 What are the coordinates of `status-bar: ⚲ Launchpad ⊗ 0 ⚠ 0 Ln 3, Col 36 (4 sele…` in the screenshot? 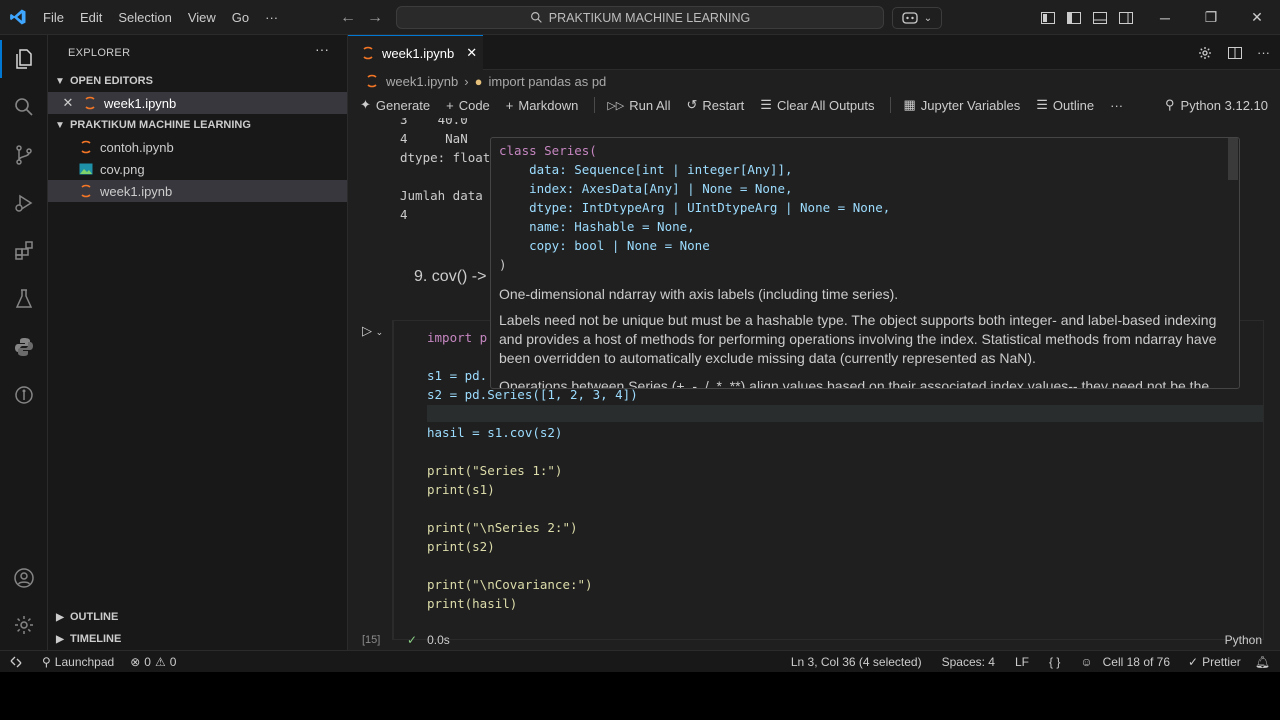 It's located at (640, 661).